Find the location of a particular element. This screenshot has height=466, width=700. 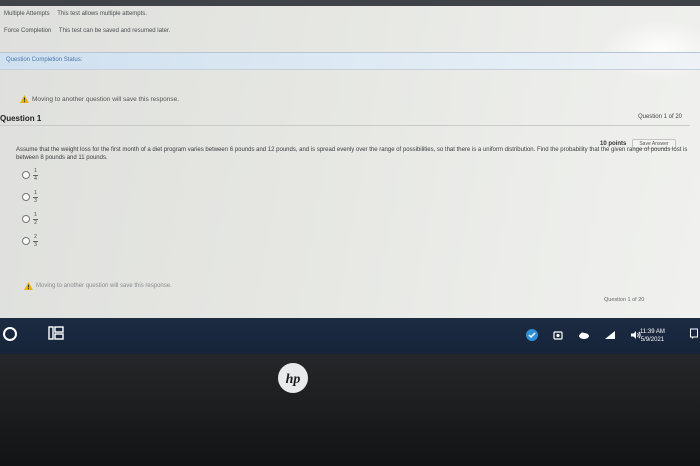

multiple-attempts-value: This test allows multiple attempts. is located at coordinates (102, 14).